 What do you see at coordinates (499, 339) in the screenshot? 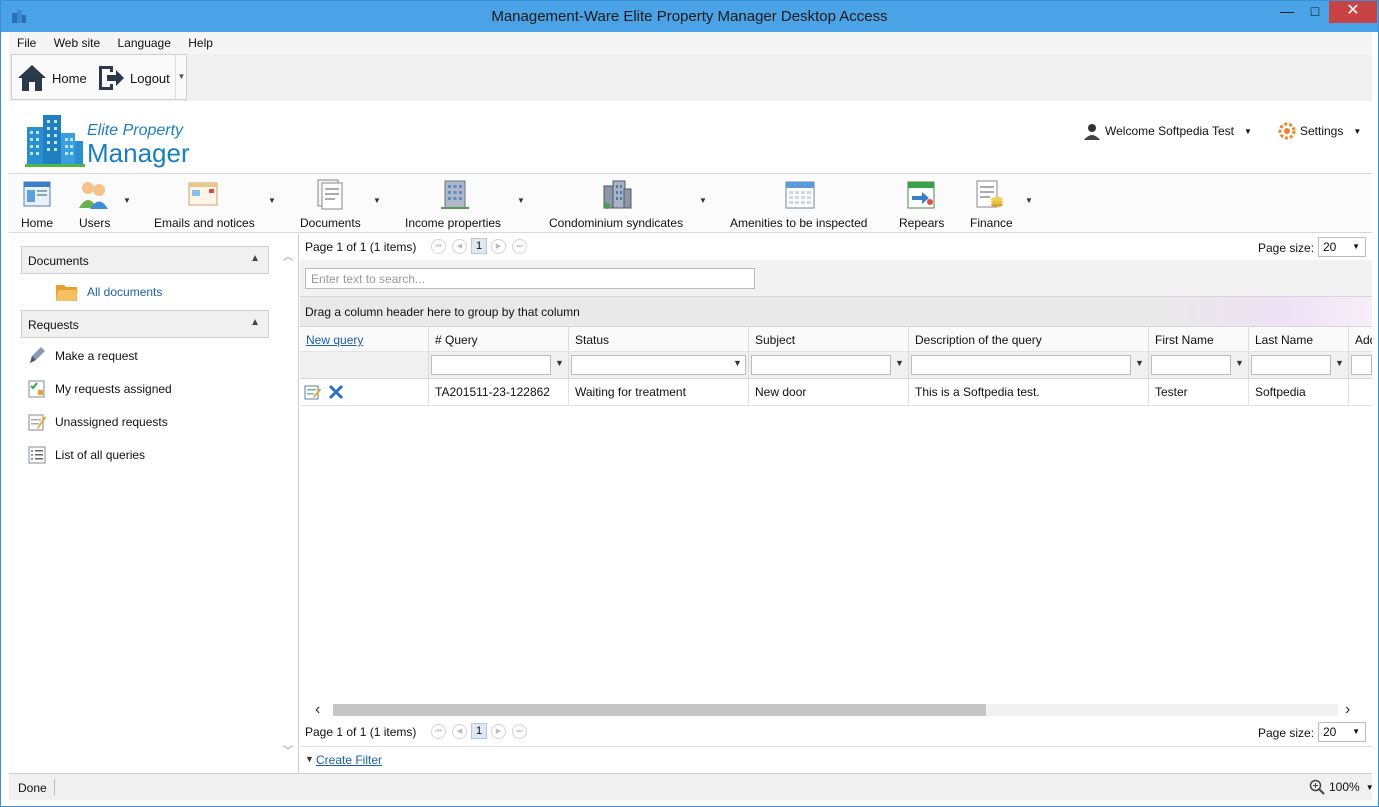
I see `column-header-query: # Query` at bounding box center [499, 339].